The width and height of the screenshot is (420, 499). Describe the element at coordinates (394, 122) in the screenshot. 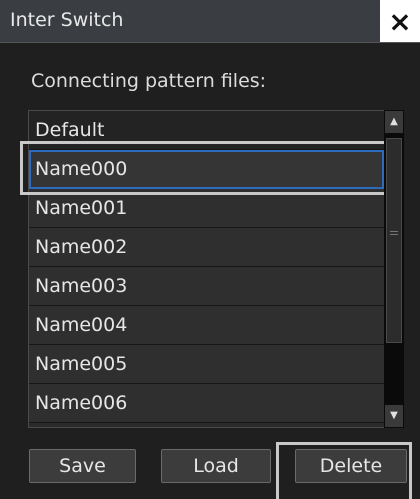

I see `scroll-up-icon: ▲` at that location.